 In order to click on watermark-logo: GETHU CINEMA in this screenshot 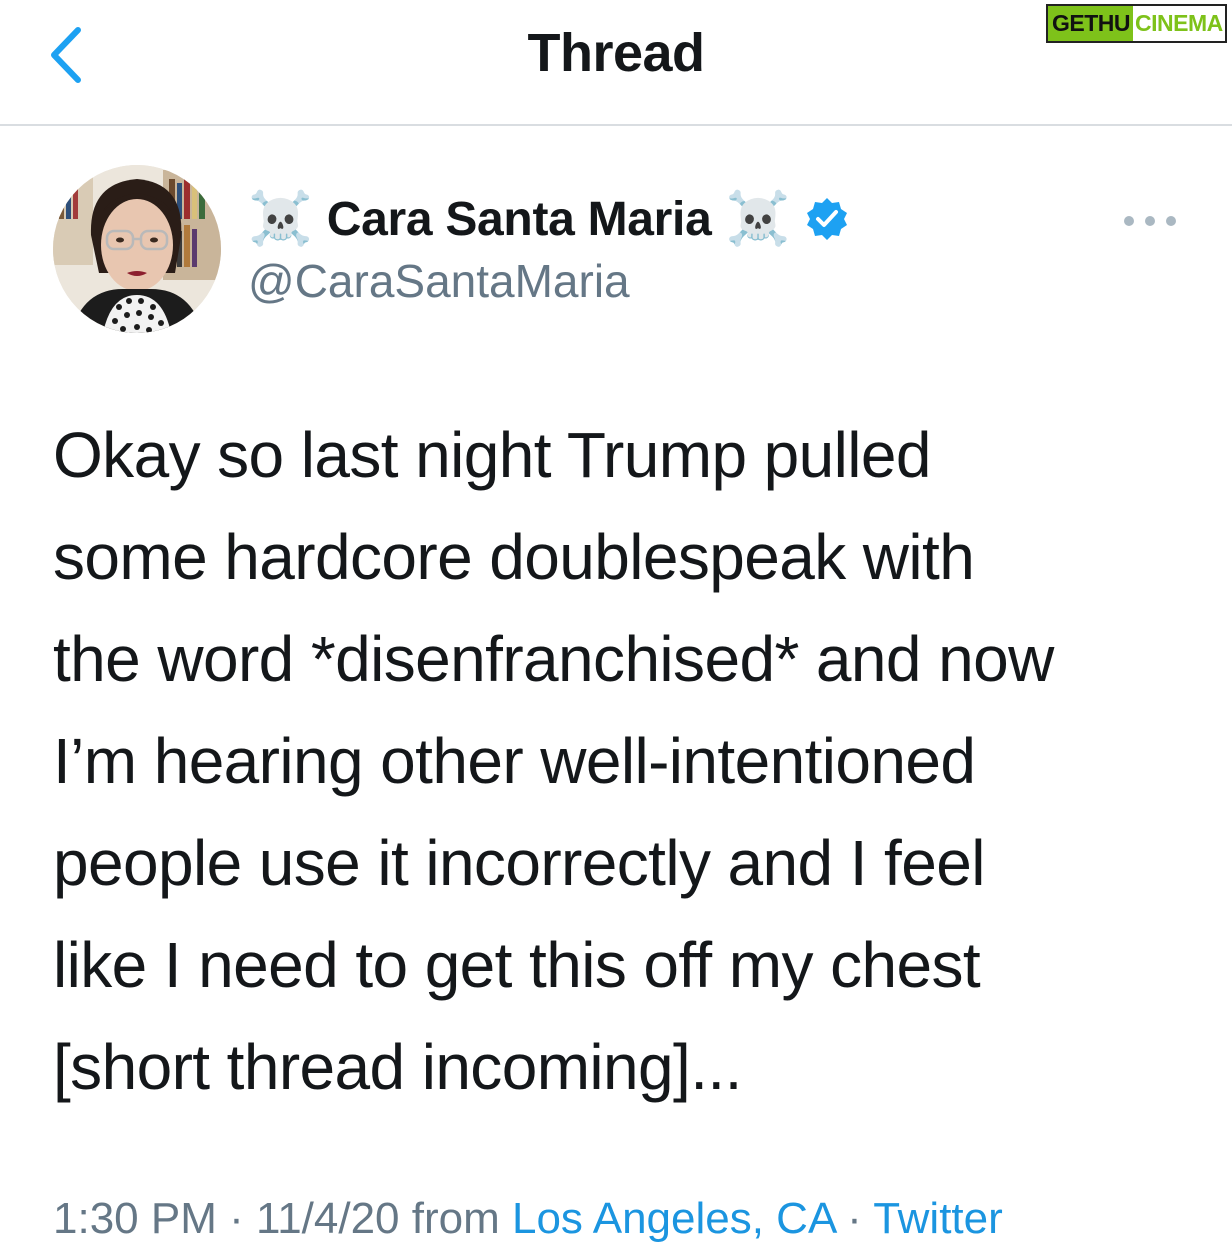, I will do `click(1138, 23)`.